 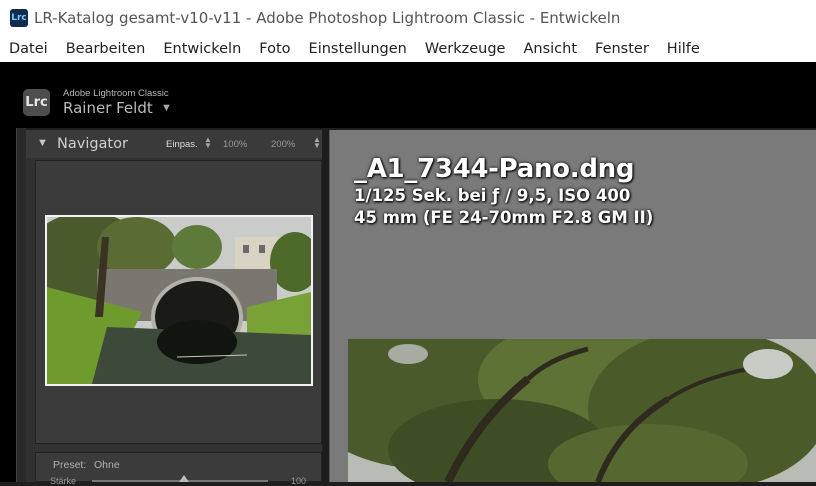 What do you see at coordinates (63, 481) in the screenshot?
I see `amount-label: Stärke` at bounding box center [63, 481].